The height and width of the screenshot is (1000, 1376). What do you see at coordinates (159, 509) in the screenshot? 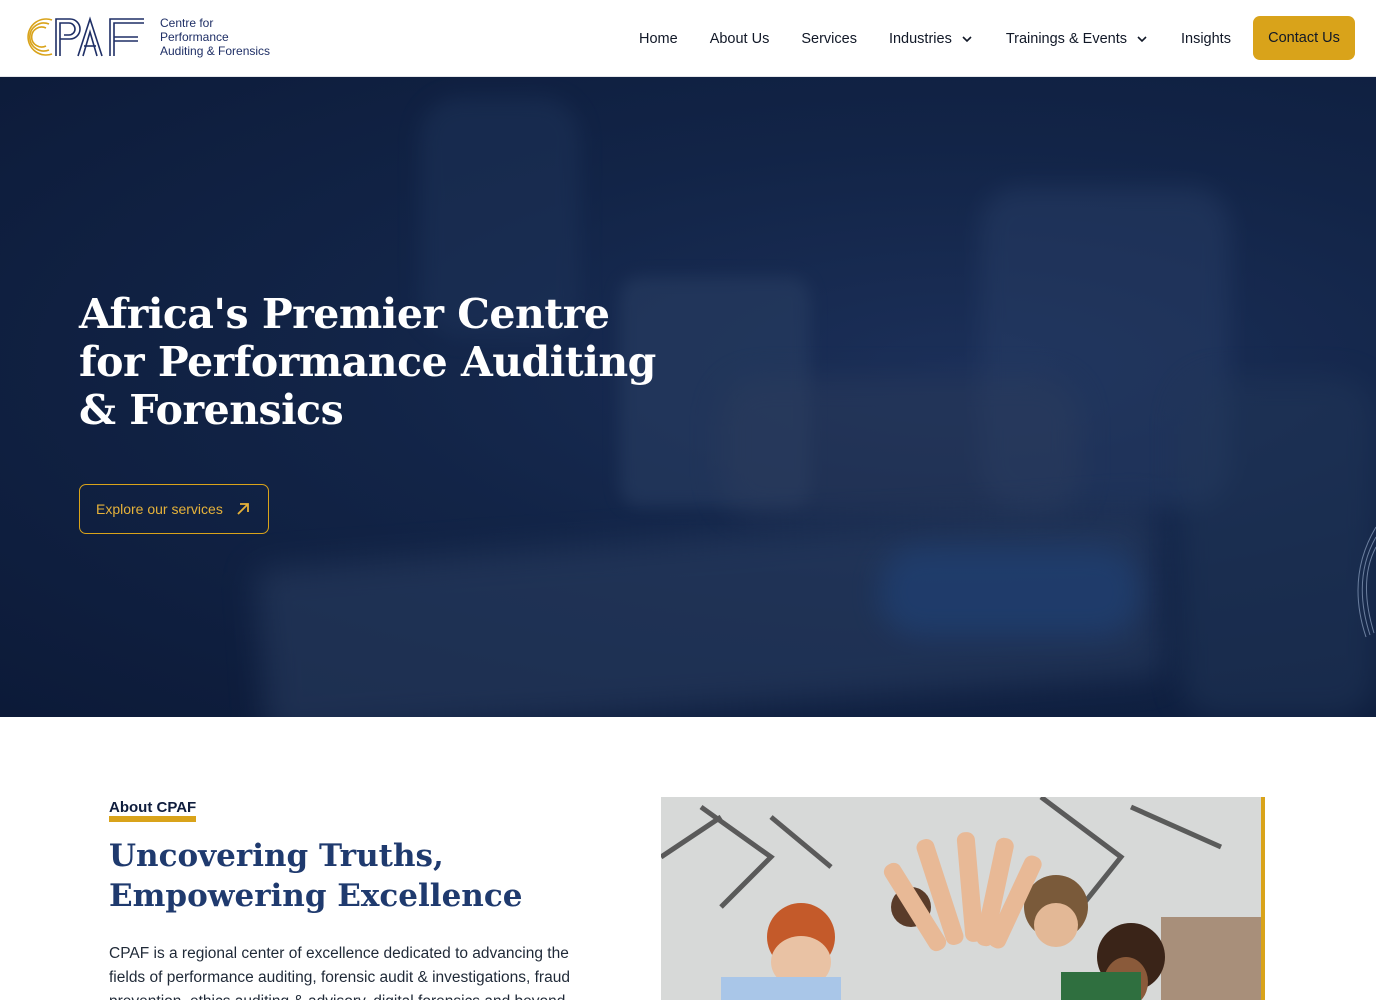
I see `explore-services-label: Explore our services` at bounding box center [159, 509].